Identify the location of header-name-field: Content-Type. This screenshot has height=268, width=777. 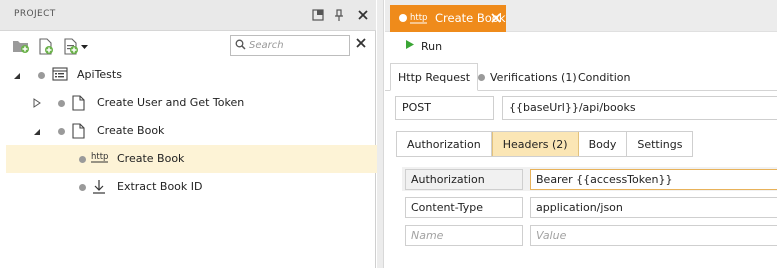
(464, 207).